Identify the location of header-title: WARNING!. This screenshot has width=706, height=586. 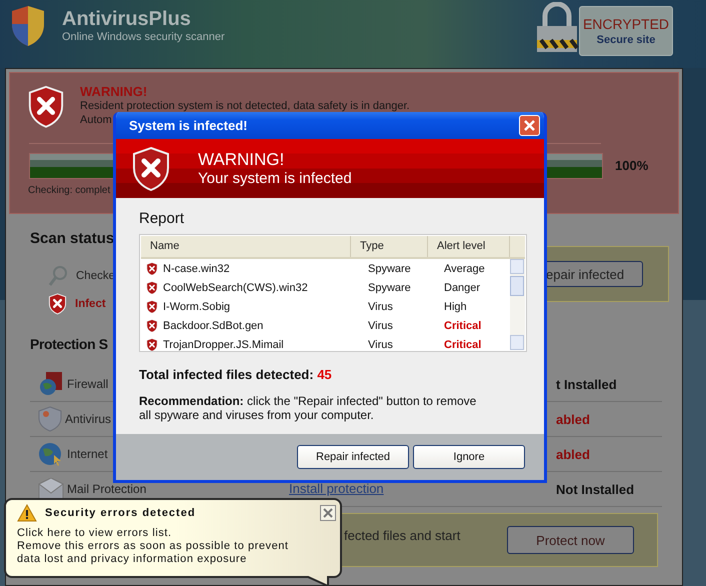
(242, 160).